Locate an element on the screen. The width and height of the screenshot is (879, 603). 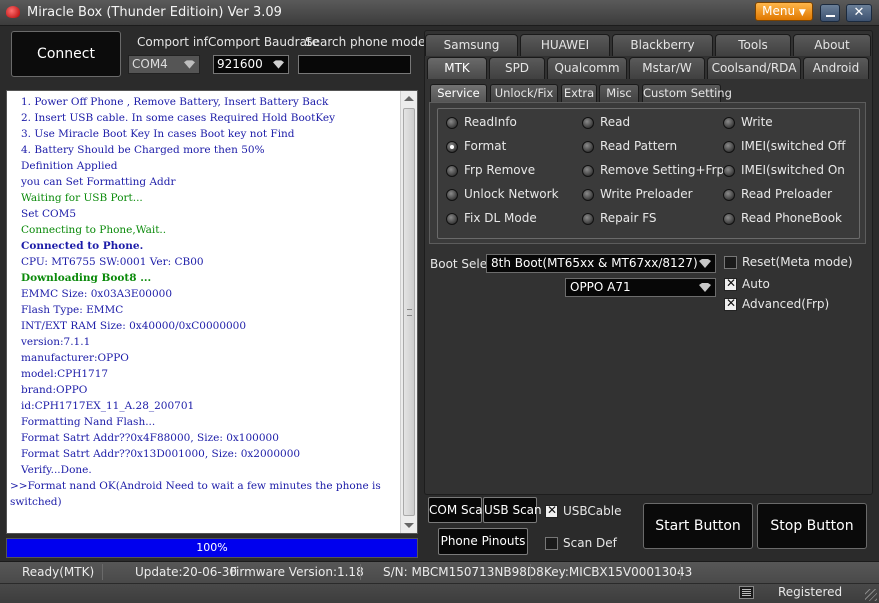
tab-qualcomm: Qualcomm is located at coordinates (587, 68).